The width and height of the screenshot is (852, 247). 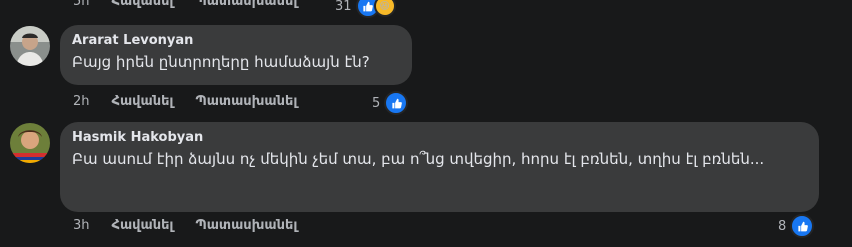 I want to click on comment-author: Ararat Levonyan, so click(x=236, y=40).